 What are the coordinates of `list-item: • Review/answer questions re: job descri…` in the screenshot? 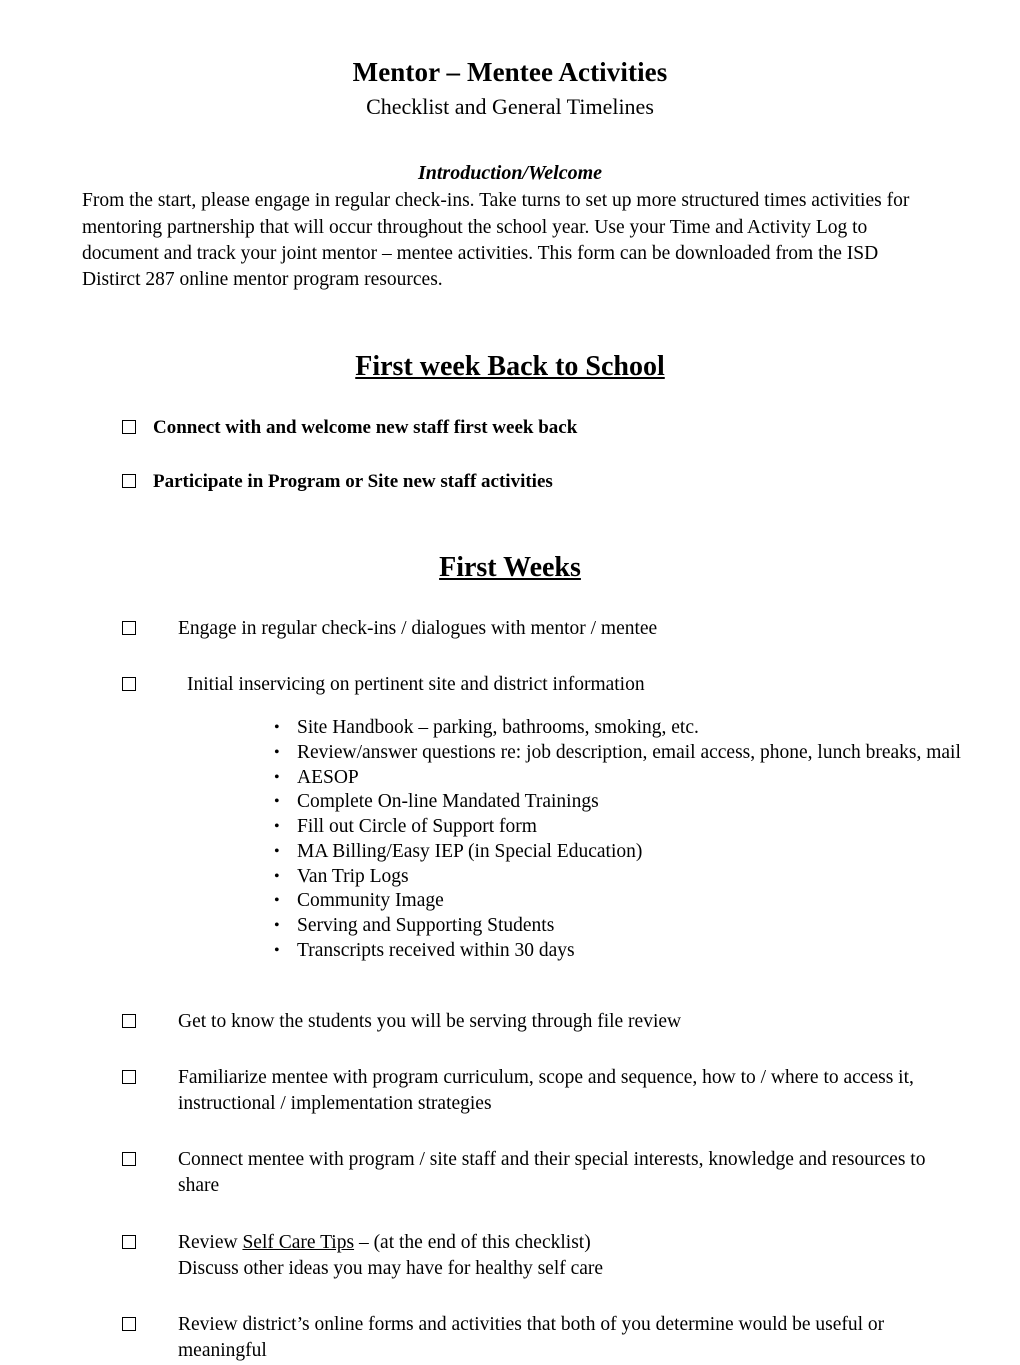 It's located at (621, 753).